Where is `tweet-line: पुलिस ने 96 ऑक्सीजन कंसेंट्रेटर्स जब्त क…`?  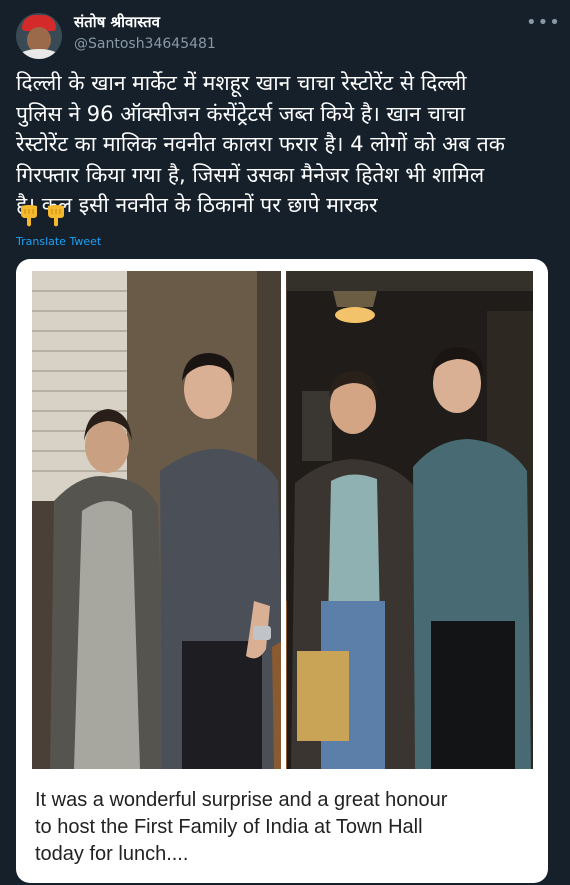 tweet-line: पुलिस ने 96 ऑक्सीजन कंसेंट्रेटर्स जब्त क… is located at coordinates (241, 113).